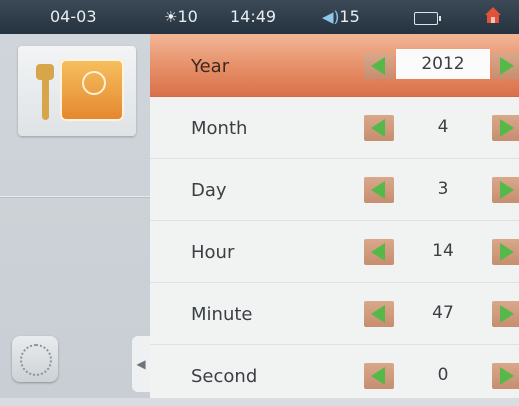 This screenshot has height=406, width=519. Describe the element at coordinates (219, 128) in the screenshot. I see `row-label: Month` at that location.